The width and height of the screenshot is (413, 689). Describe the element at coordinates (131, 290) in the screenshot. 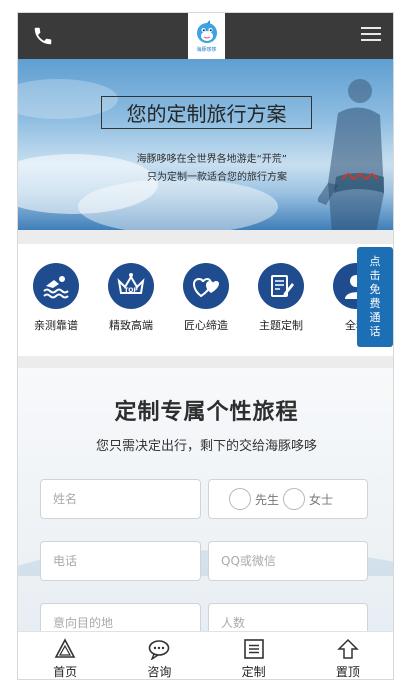

I see `svg-text: TOP` at that location.